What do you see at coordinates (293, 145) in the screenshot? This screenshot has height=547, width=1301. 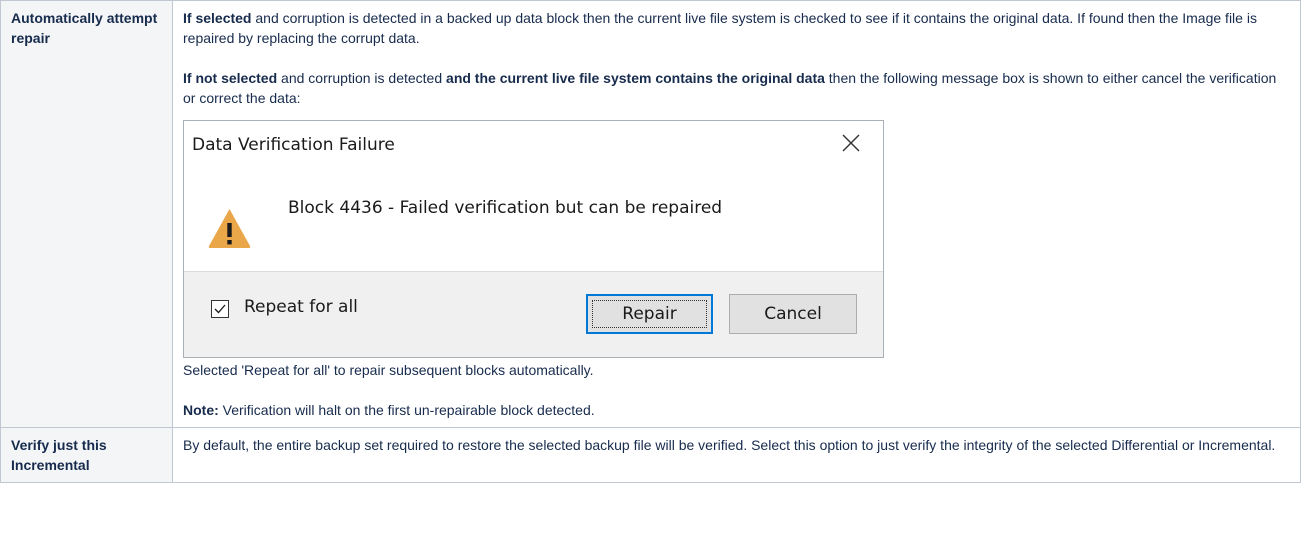 I see `dialog-title: Data Verification Failure` at bounding box center [293, 145].